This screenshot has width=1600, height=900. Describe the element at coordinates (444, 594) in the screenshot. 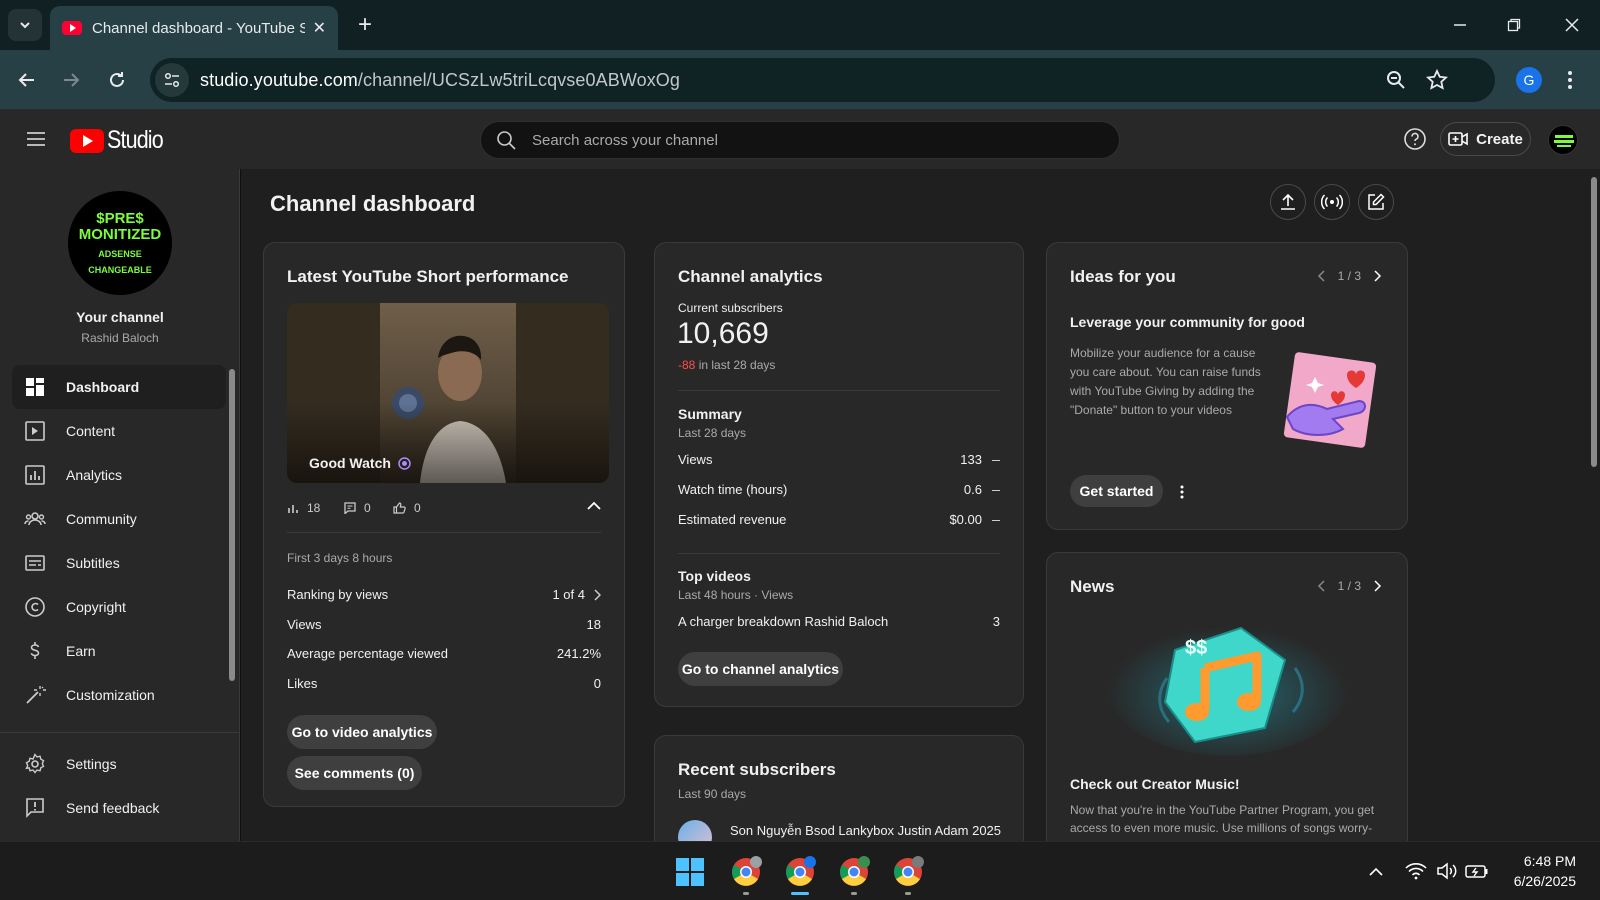

I see `ranking-row: Ranking by views 1 of 4` at that location.